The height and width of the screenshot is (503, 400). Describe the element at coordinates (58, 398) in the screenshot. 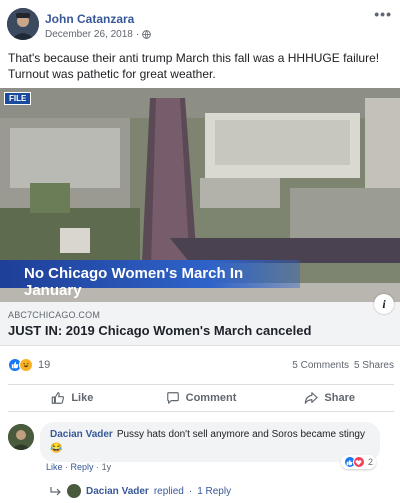

I see `thumbs-up-icon` at that location.